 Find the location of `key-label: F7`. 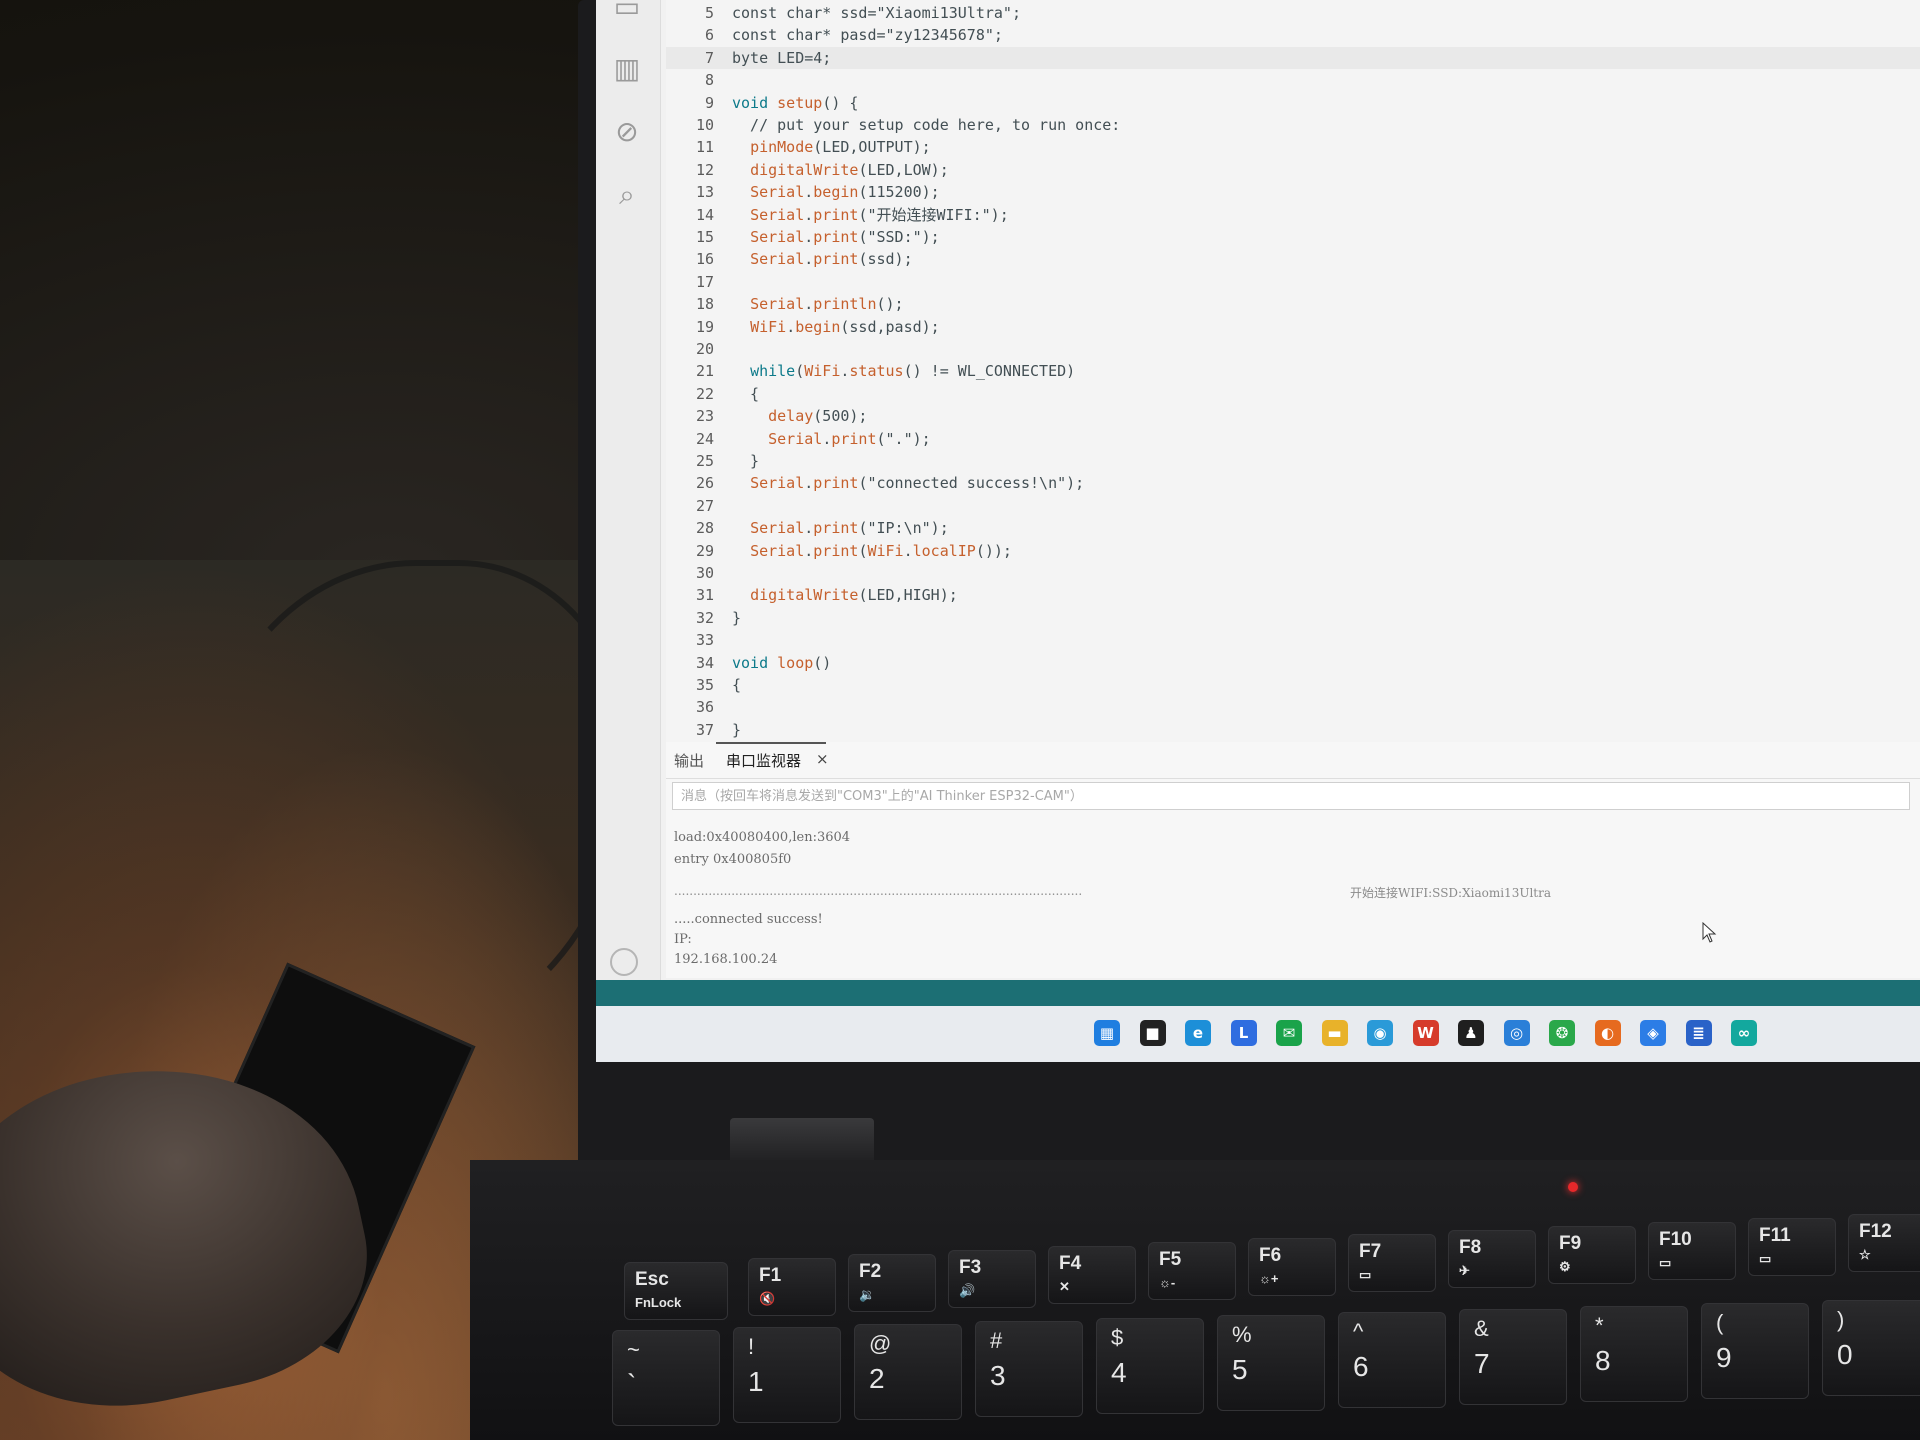

key-label: F7 is located at coordinates (1370, 1251).